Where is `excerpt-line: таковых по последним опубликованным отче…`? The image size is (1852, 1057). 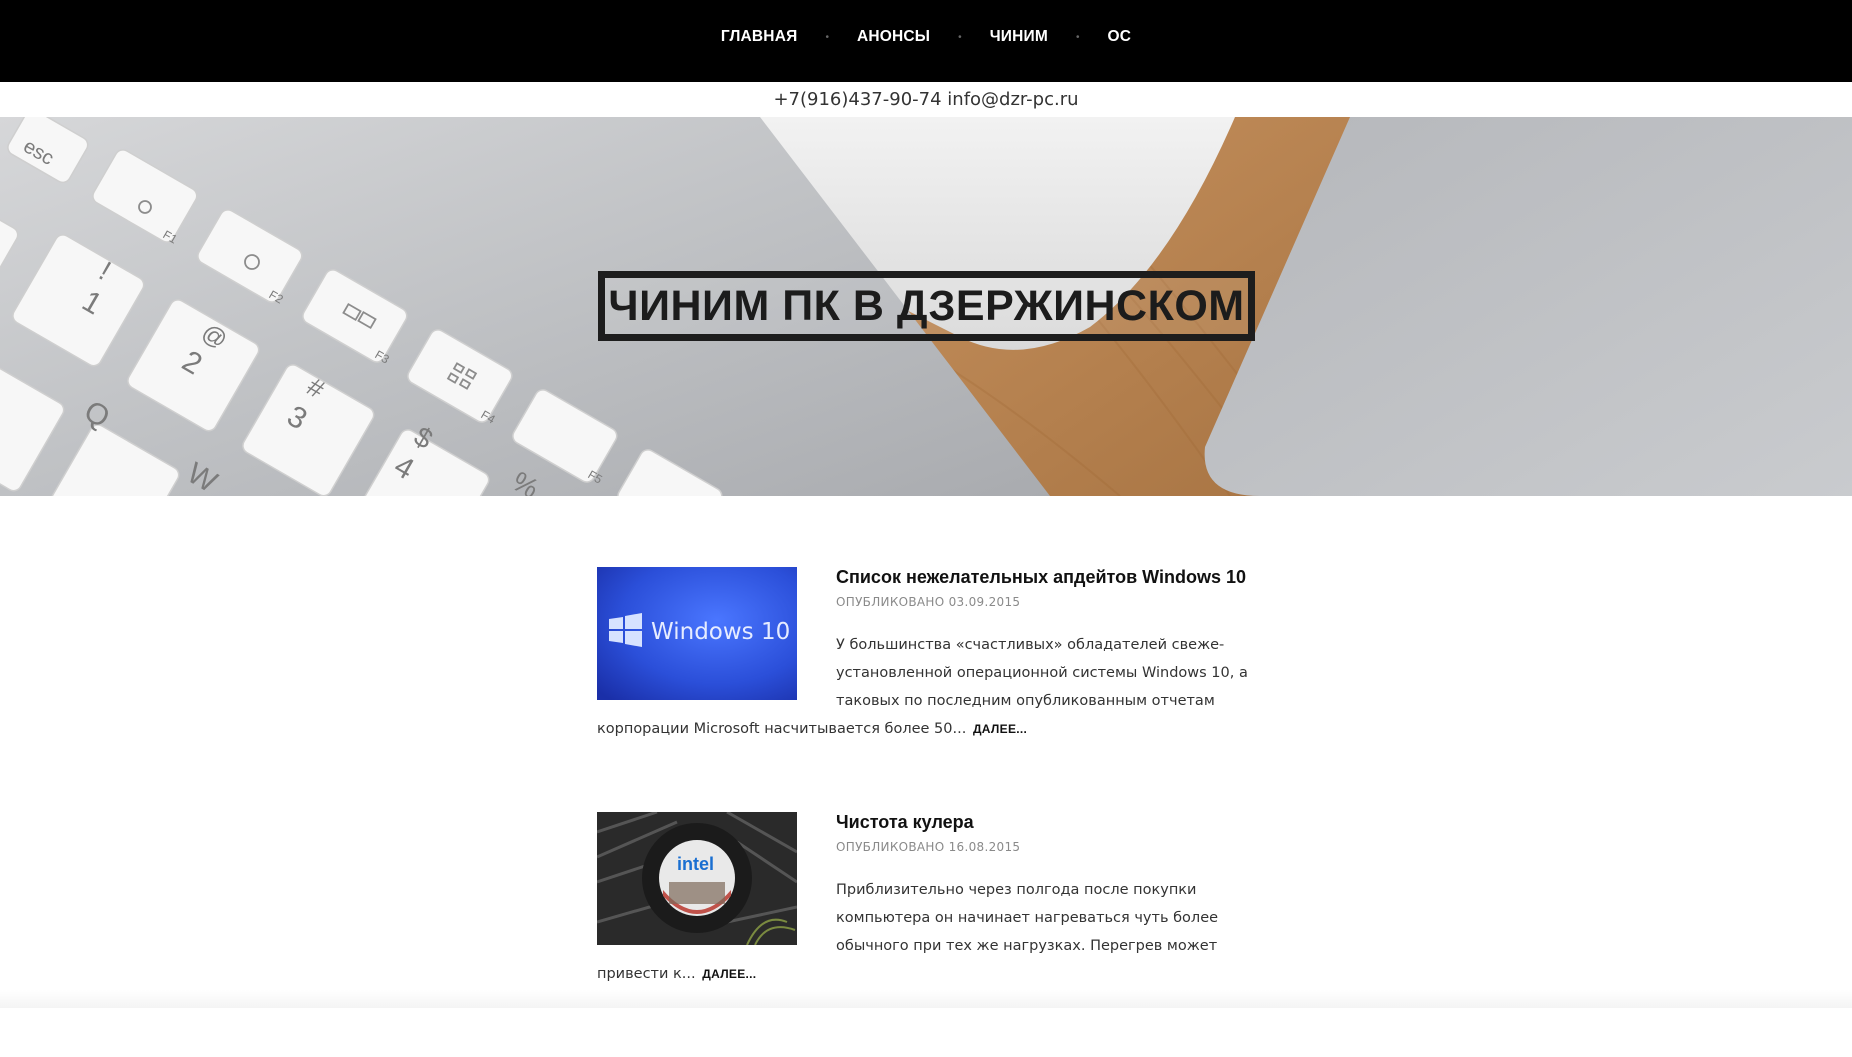 excerpt-line: таковых по последним опубликованным отче… is located at coordinates (1025, 701).